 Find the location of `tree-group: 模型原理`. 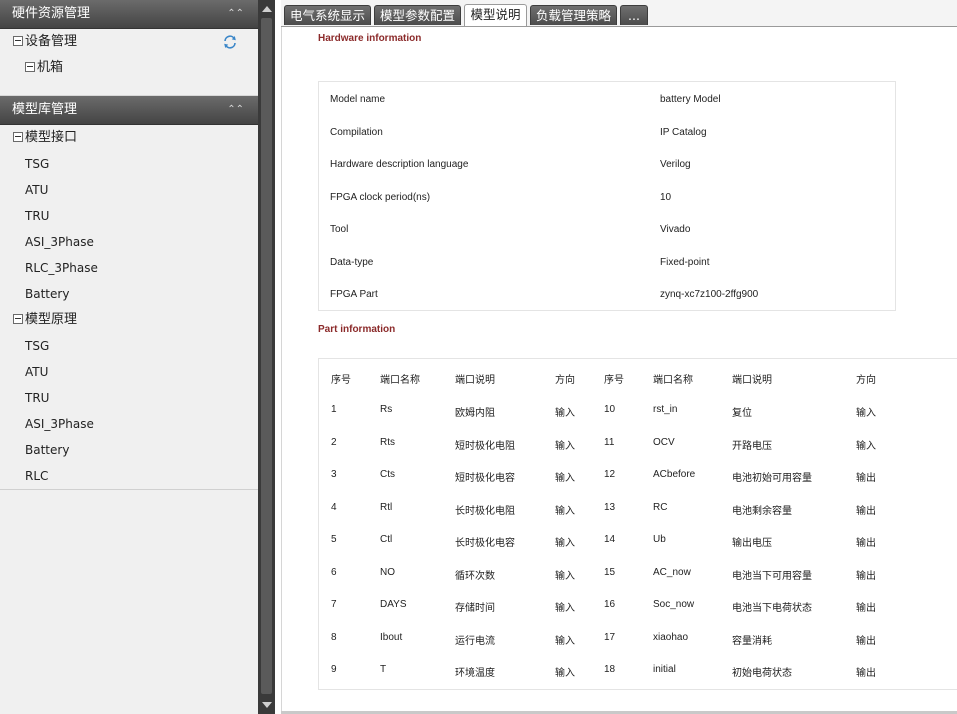

tree-group: 模型原理 is located at coordinates (129, 320).